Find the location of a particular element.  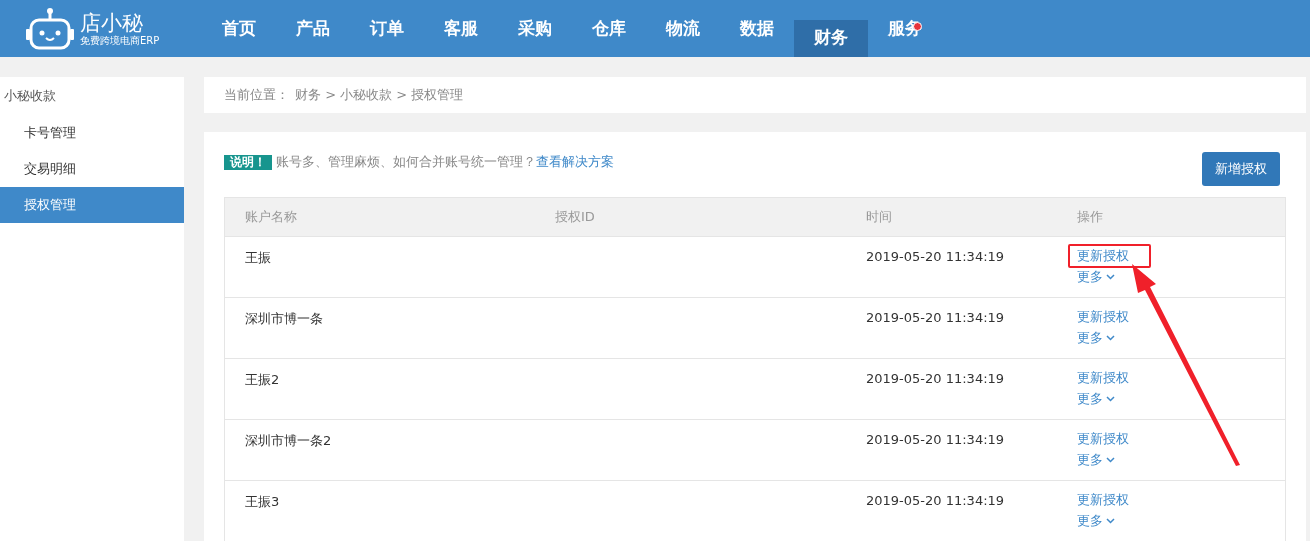

nav-tab: 客服 is located at coordinates (461, 28).